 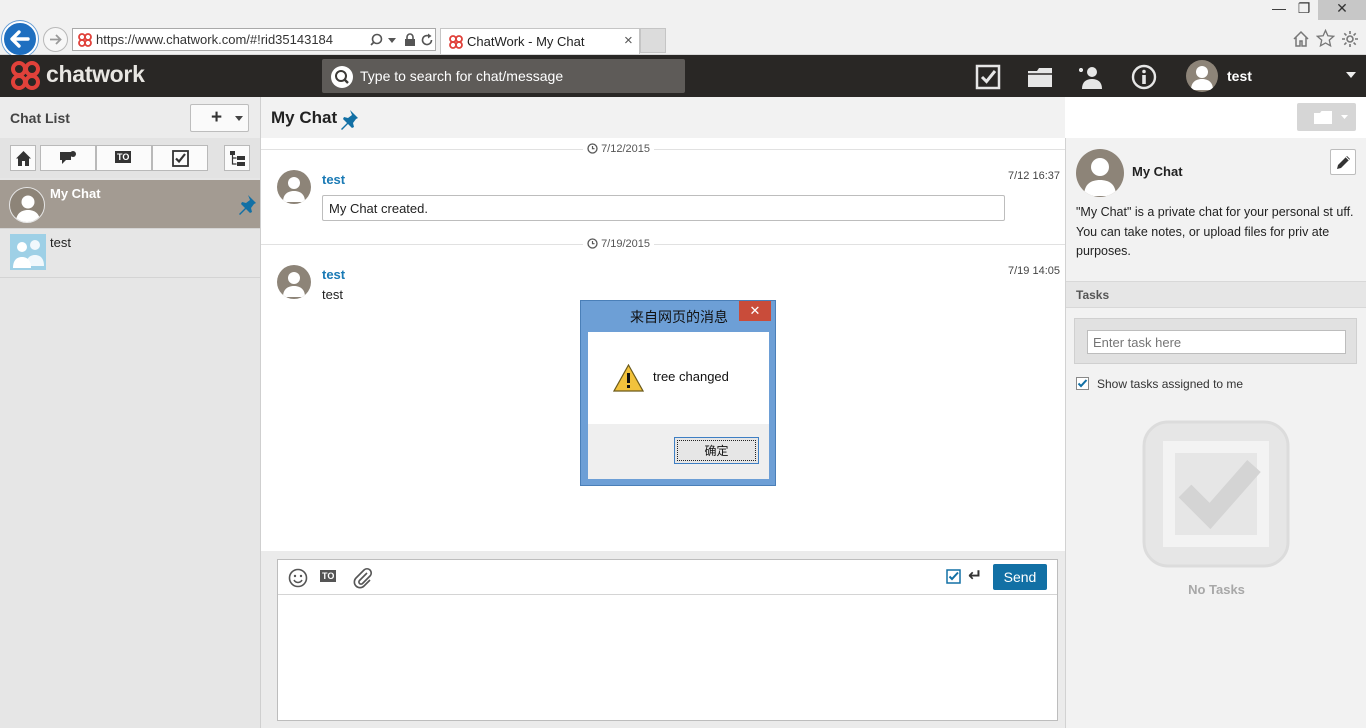 What do you see at coordinates (1239, 76) in the screenshot?
I see `user-name: test` at bounding box center [1239, 76].